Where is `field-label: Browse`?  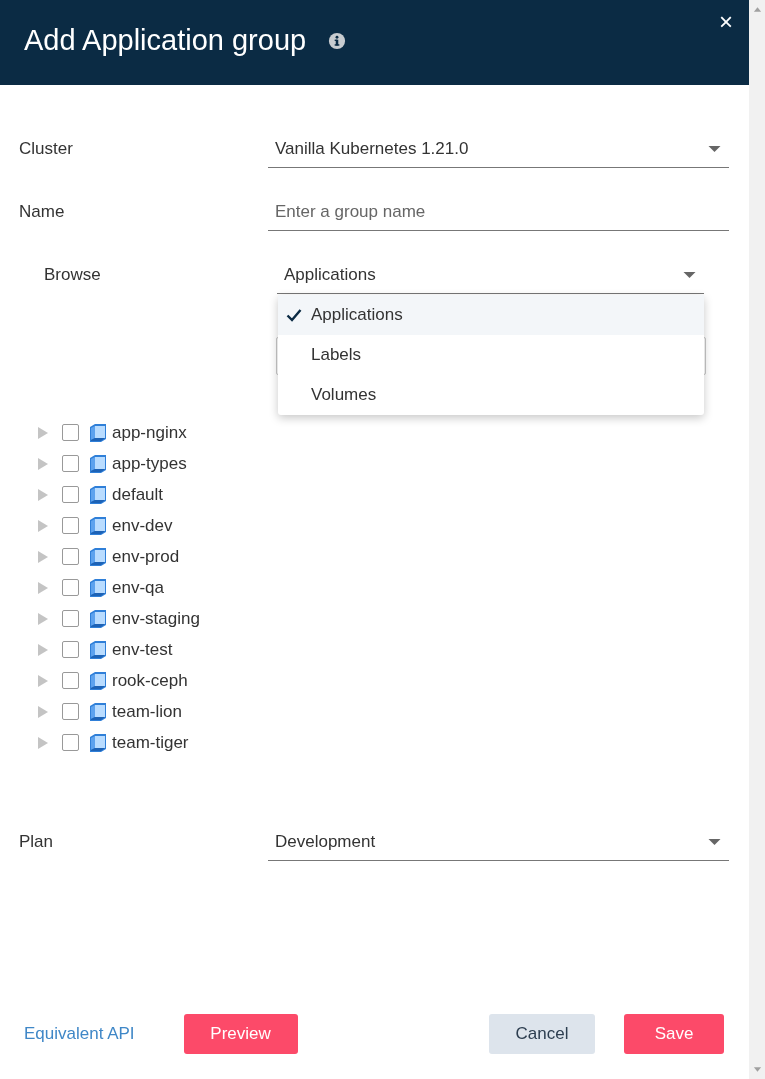 field-label: Browse is located at coordinates (73, 274).